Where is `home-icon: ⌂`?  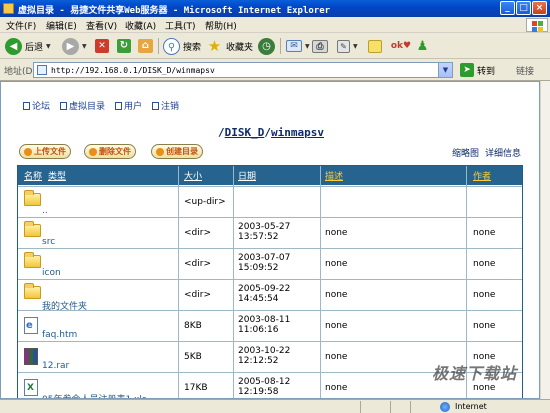
home-icon: ⌂ is located at coordinates (145, 46).